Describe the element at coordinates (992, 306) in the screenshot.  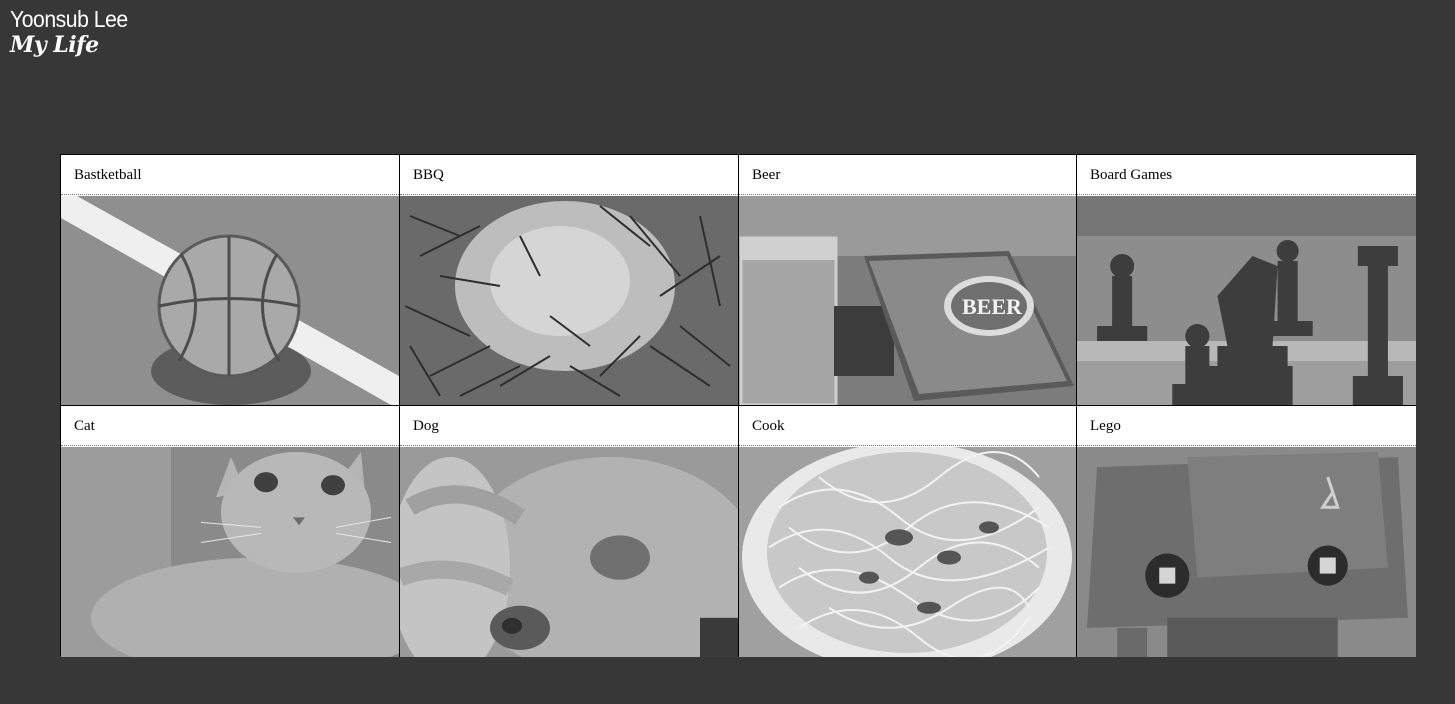
I see `svg-text: BEER` at that location.